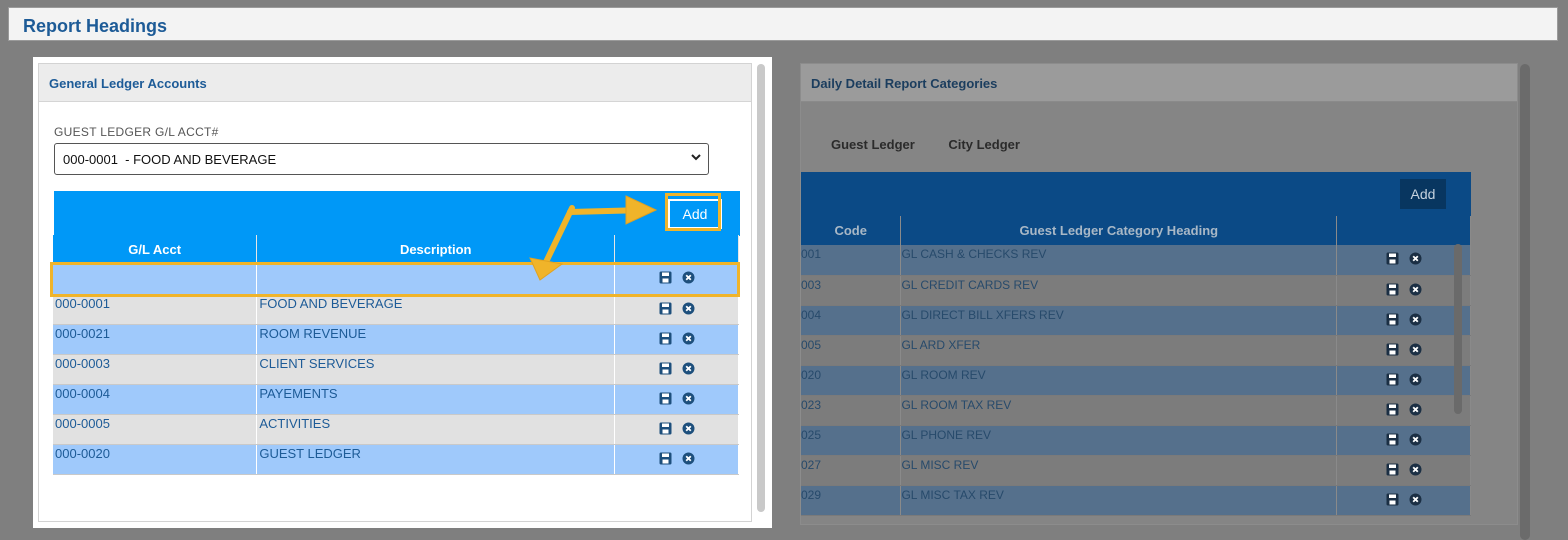 The image size is (1568, 540). Describe the element at coordinates (396, 429) in the screenshot. I see `table-row: 000-0005 ACTIVITIES` at that location.